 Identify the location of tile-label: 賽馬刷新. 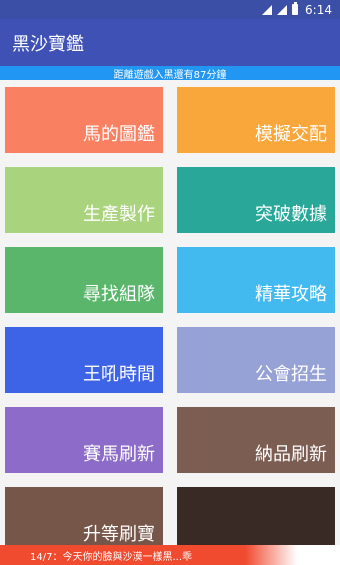
(119, 454).